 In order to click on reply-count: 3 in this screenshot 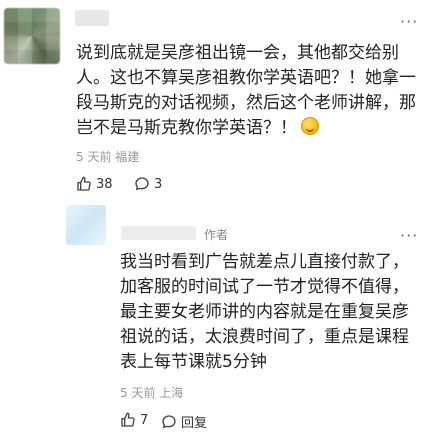, I will do `click(158, 184)`.